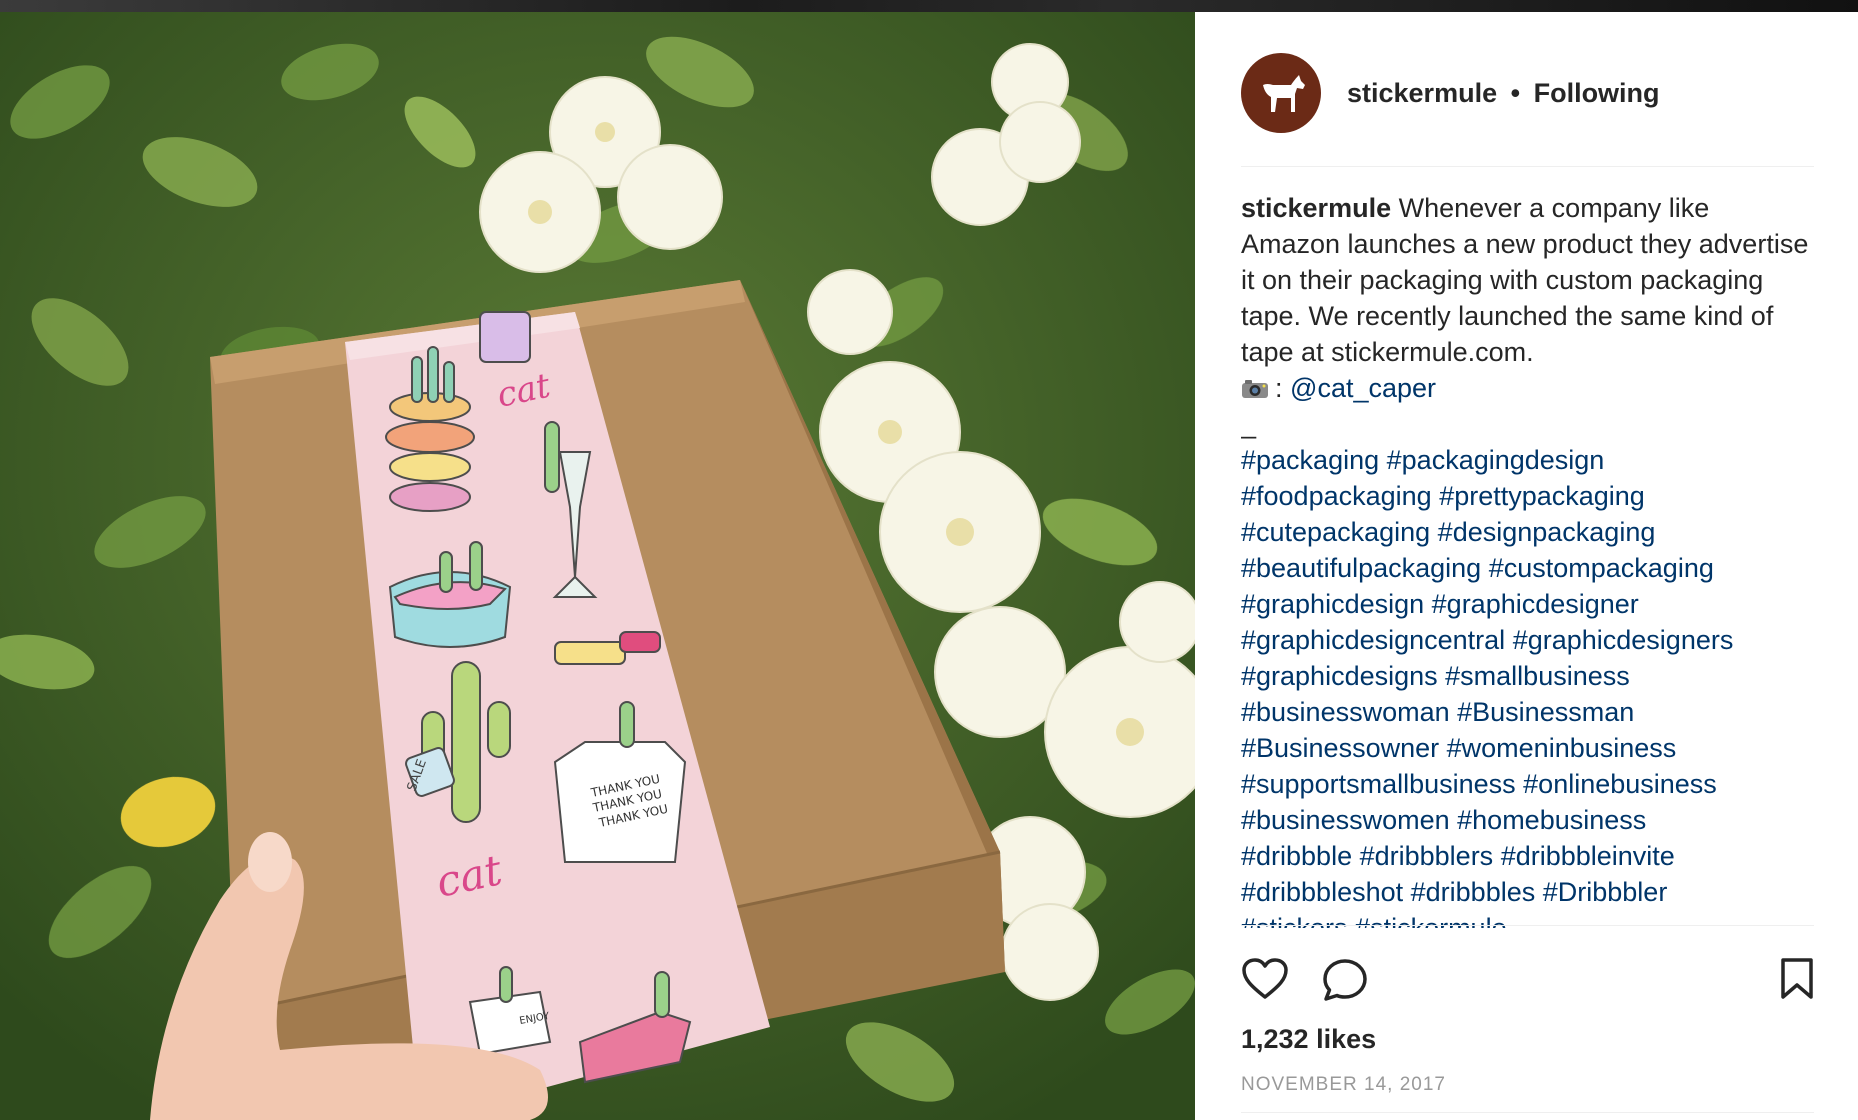 This screenshot has width=1858, height=1120. What do you see at coordinates (1345, 980) in the screenshot?
I see `comment-icon` at bounding box center [1345, 980].